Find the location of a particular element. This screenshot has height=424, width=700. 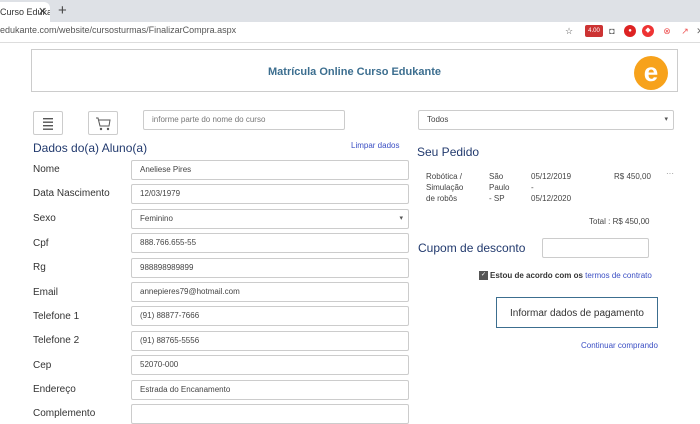

coupon-label: Cupom de desconto is located at coordinates (472, 248).